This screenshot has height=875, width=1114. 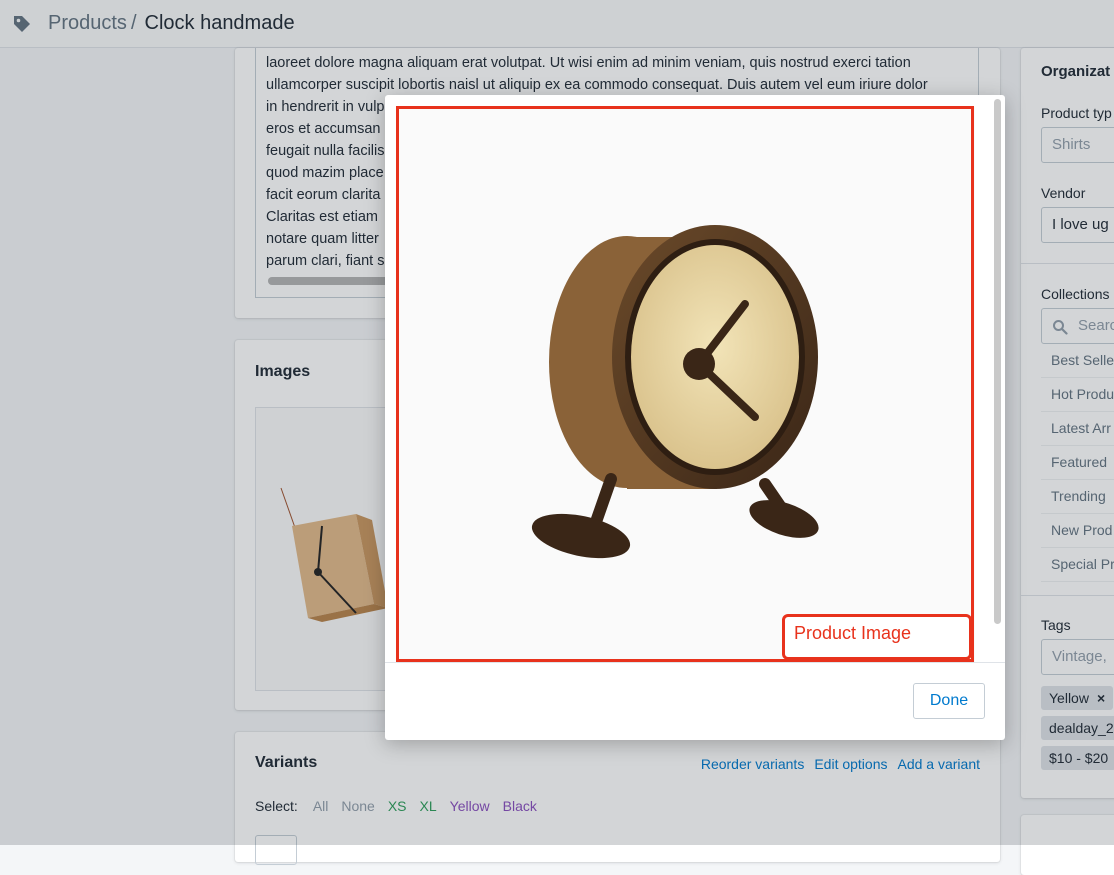 I want to click on annotation-label-box: Product Image, so click(x=877, y=637).